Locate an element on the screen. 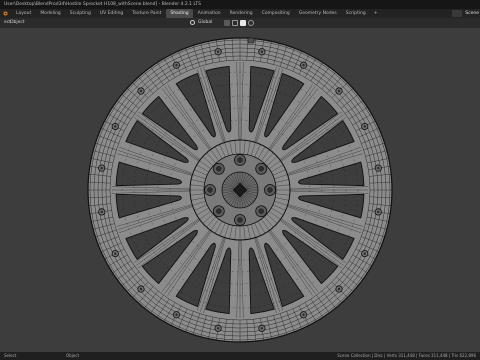  tab-shading: Shading is located at coordinates (179, 13).